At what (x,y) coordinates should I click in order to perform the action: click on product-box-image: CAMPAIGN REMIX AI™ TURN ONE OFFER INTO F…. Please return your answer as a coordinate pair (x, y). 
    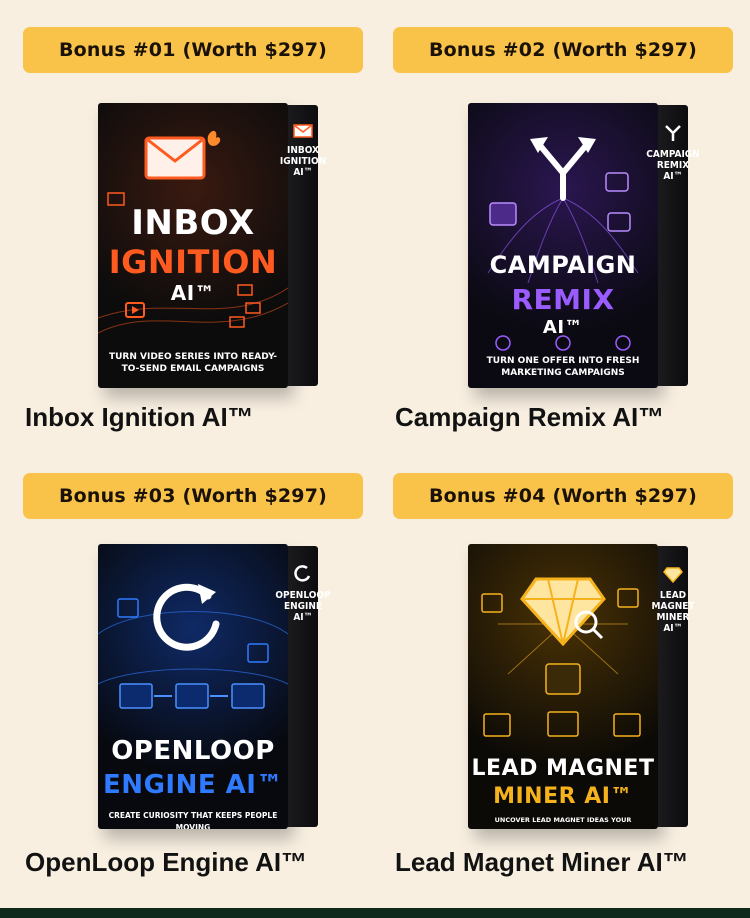
    Looking at the image, I should click on (563, 253).